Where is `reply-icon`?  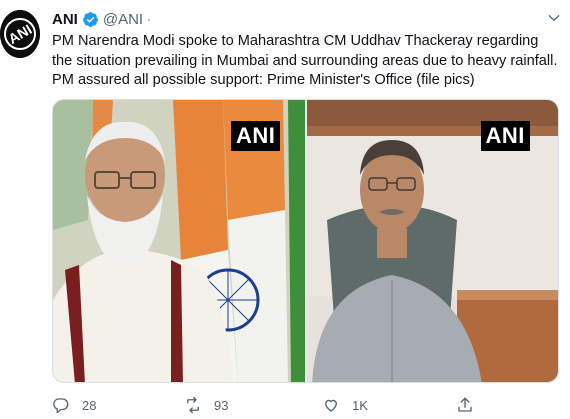 reply-icon is located at coordinates (61, 406).